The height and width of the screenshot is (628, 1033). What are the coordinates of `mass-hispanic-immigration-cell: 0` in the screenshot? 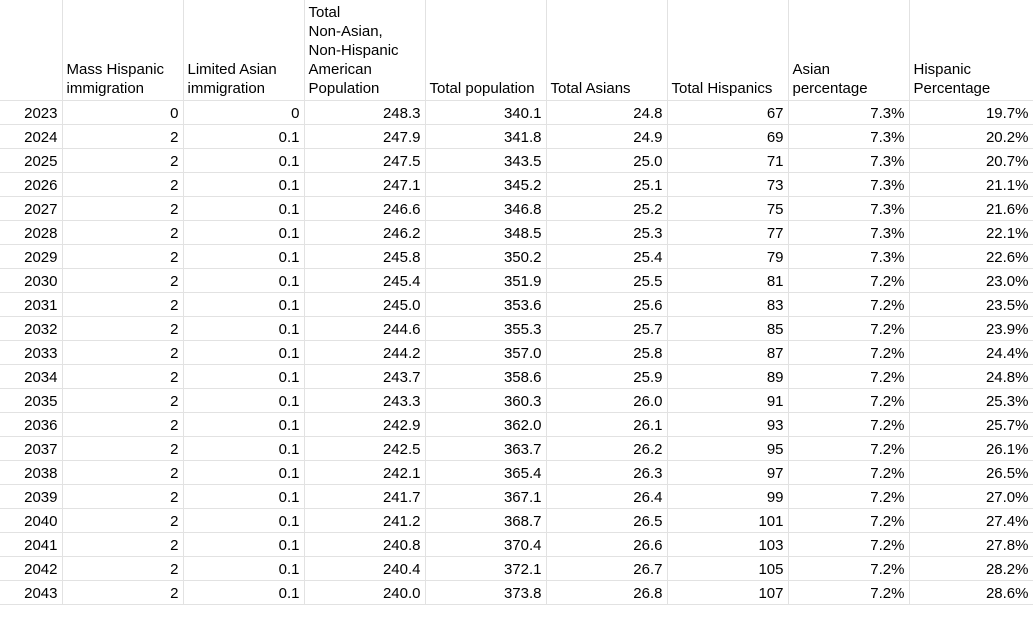 It's located at (123, 112).